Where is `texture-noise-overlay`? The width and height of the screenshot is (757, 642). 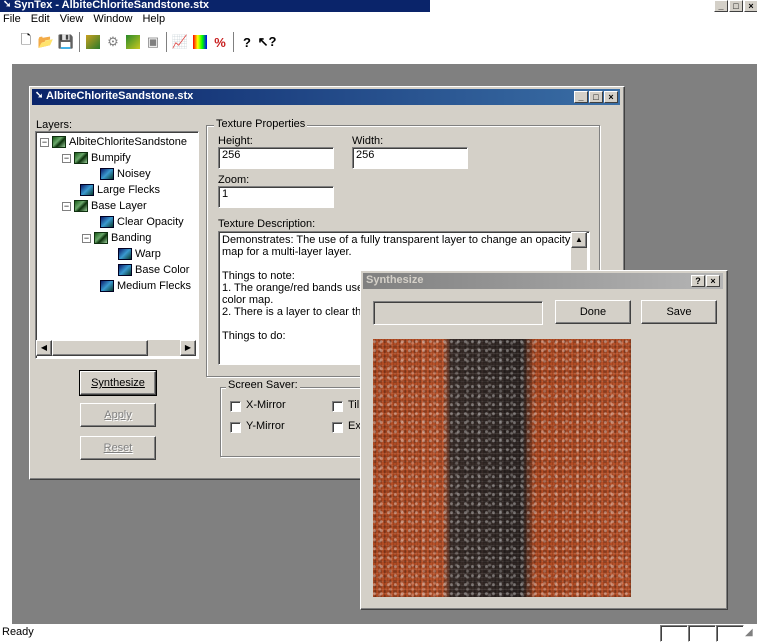
texture-noise-overlay is located at coordinates (502, 468).